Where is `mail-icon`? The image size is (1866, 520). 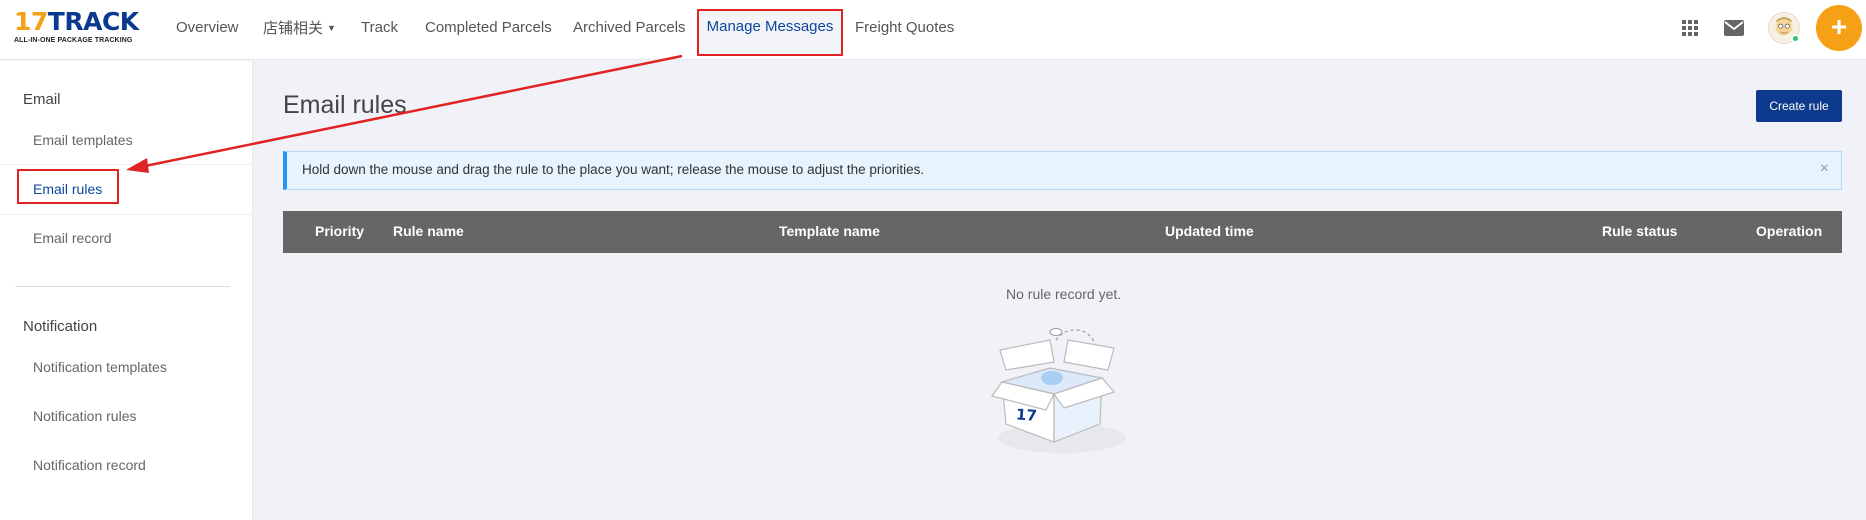 mail-icon is located at coordinates (1734, 28).